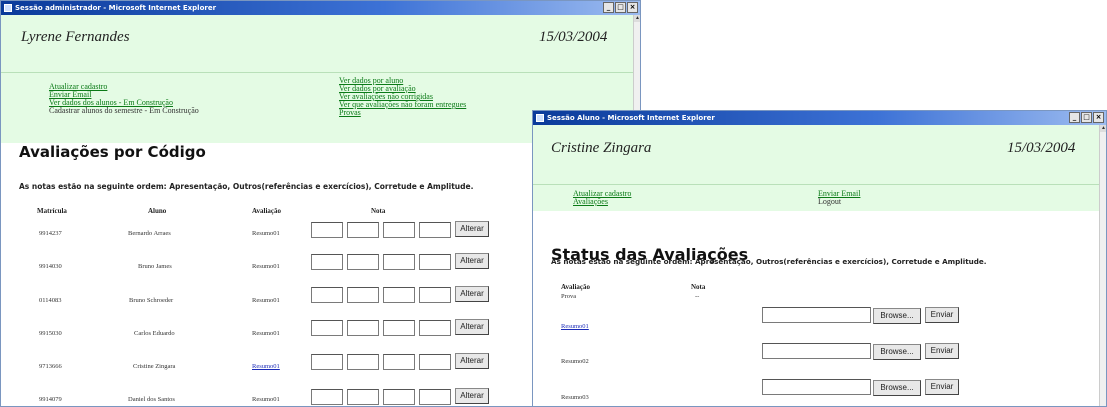 The image size is (1107, 407). What do you see at coordinates (155, 266) in the screenshot?
I see `row-aluno: Bruno James` at bounding box center [155, 266].